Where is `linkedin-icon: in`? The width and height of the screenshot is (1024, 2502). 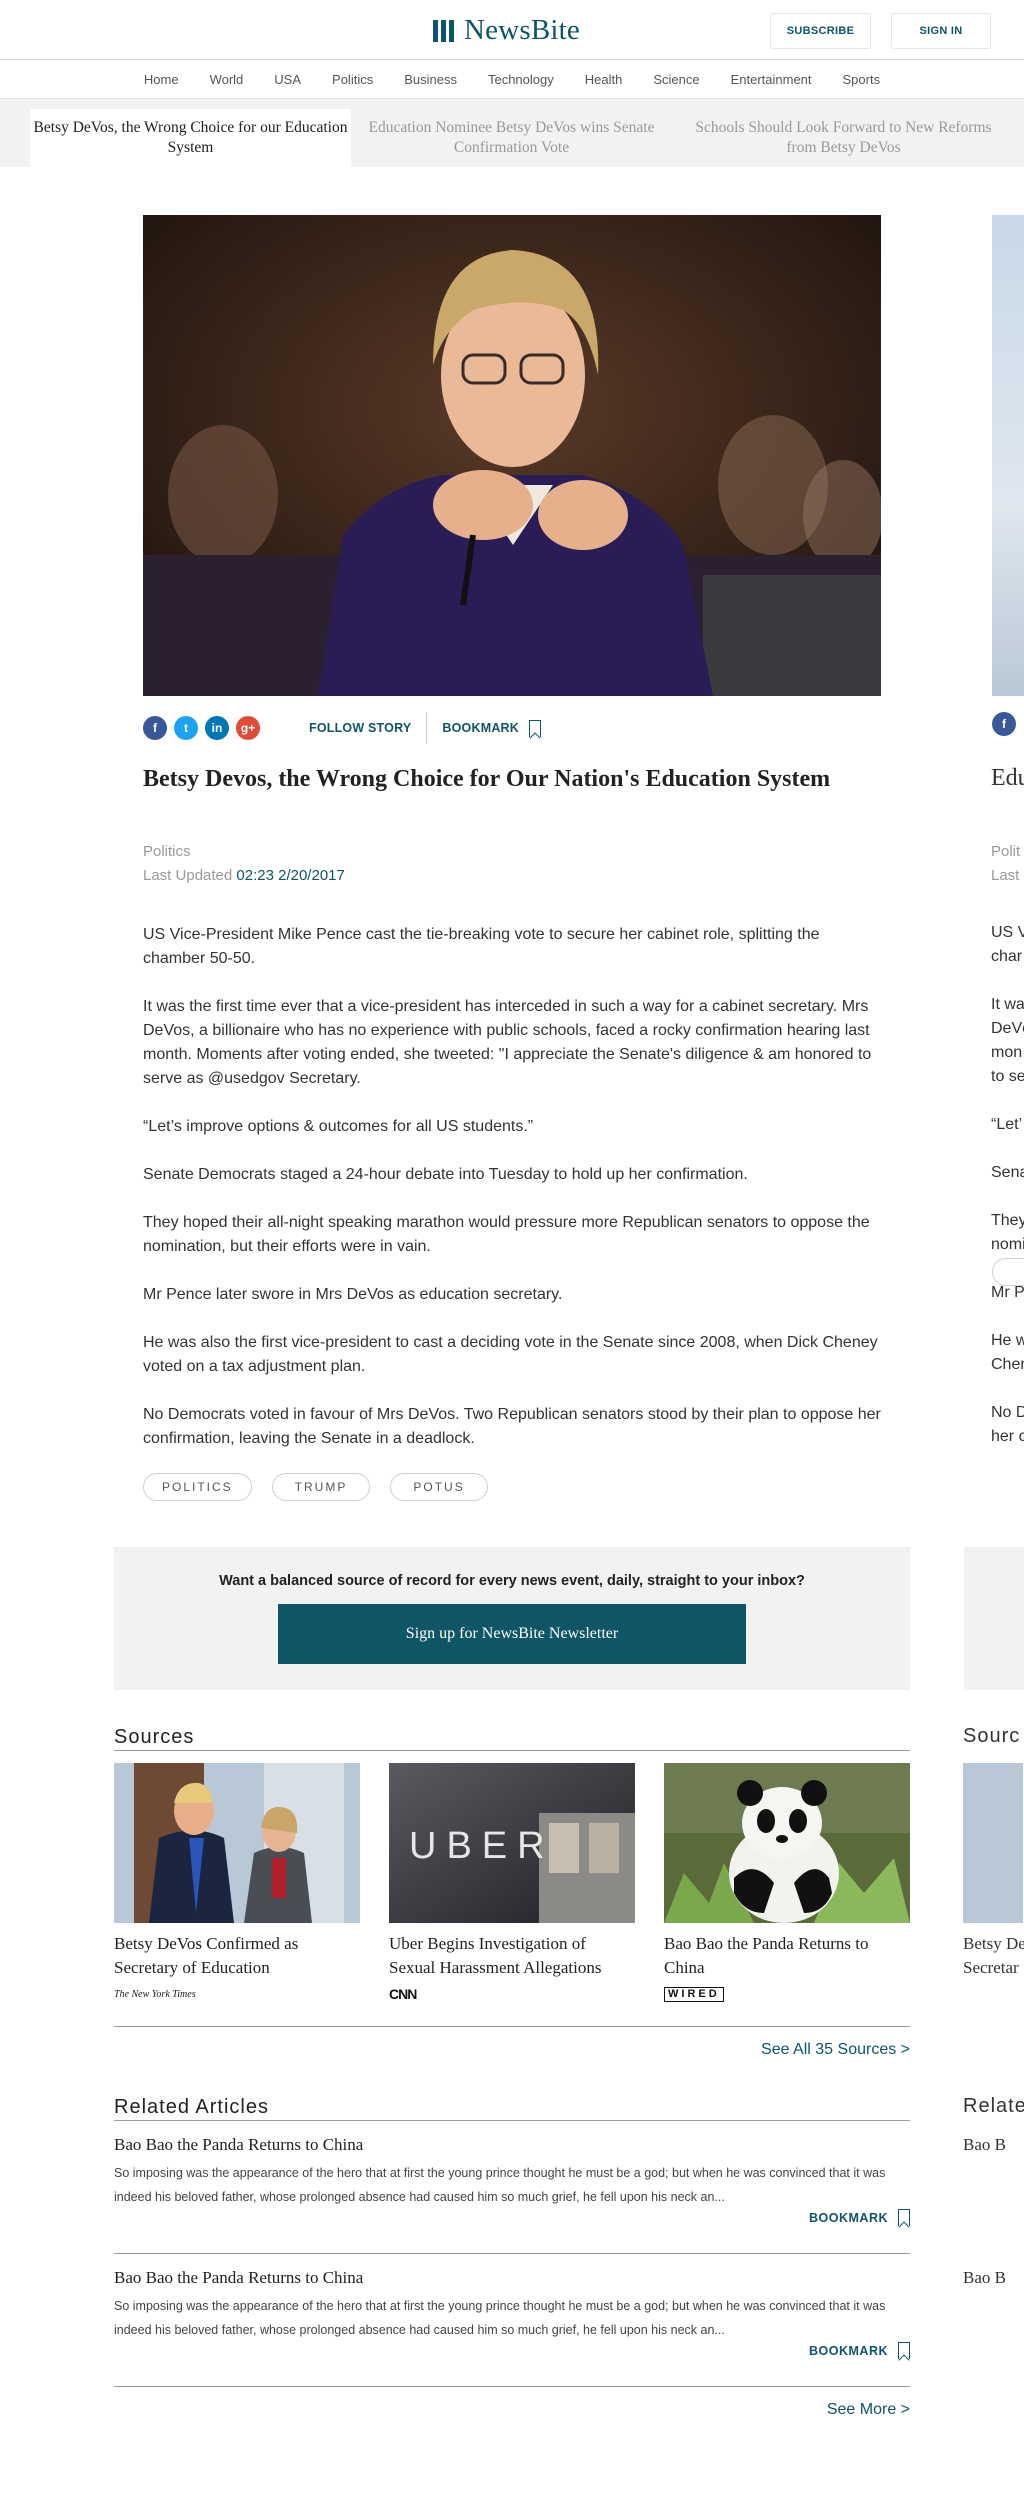
linkedin-icon: in is located at coordinates (217, 728).